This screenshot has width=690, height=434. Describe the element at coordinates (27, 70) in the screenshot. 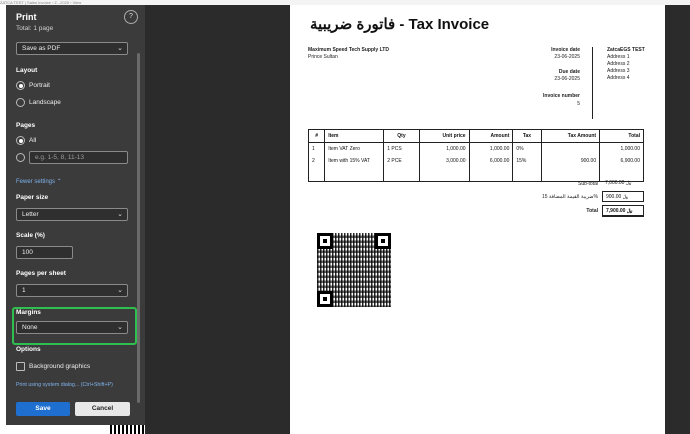

I see `layout-label: Layout` at that location.